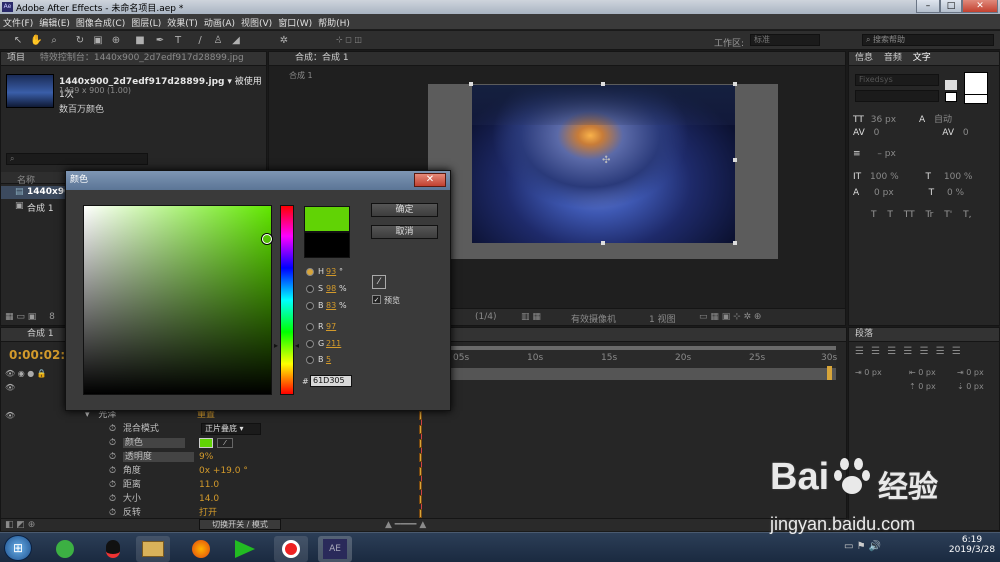  Describe the element at coordinates (980, 6) in the screenshot. I see `close-window-button: ✕` at that location.